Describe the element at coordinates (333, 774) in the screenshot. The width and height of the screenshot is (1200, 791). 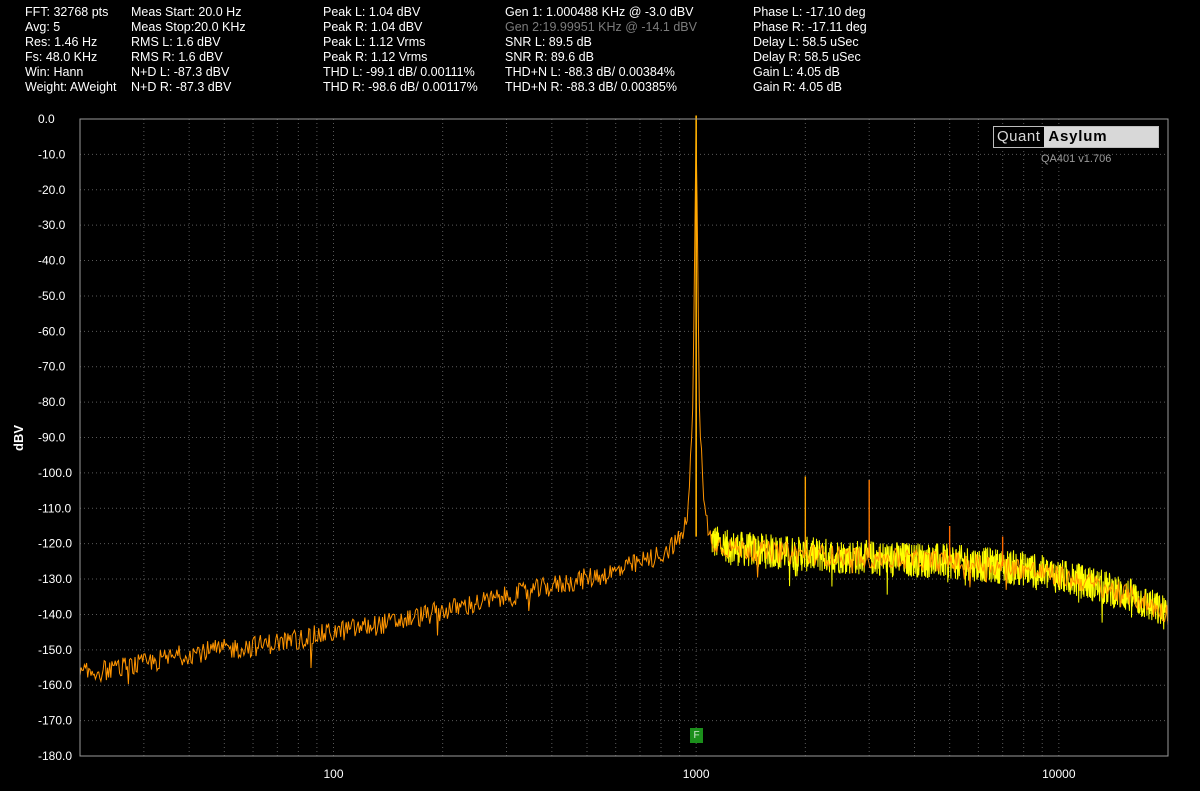
I see `x-tick-label: 100` at that location.